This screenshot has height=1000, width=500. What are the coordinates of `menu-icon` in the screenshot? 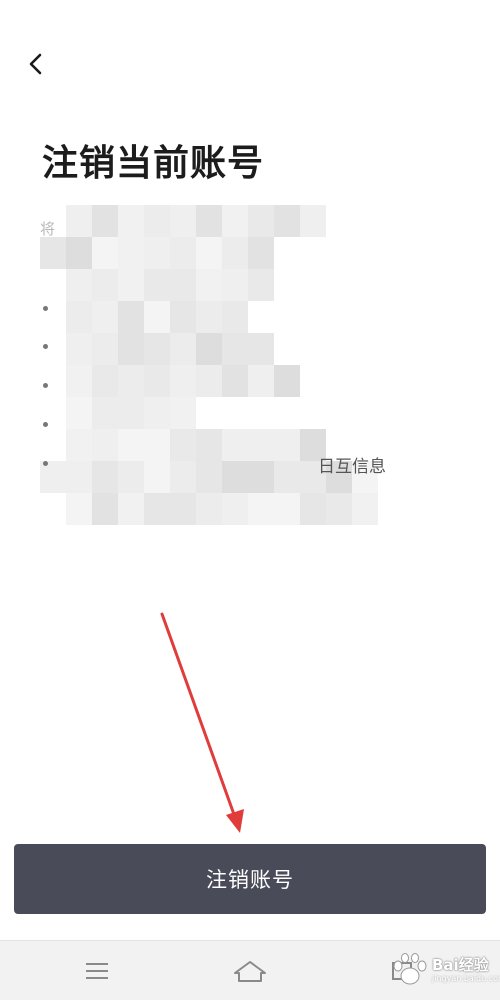 It's located at (97, 971).